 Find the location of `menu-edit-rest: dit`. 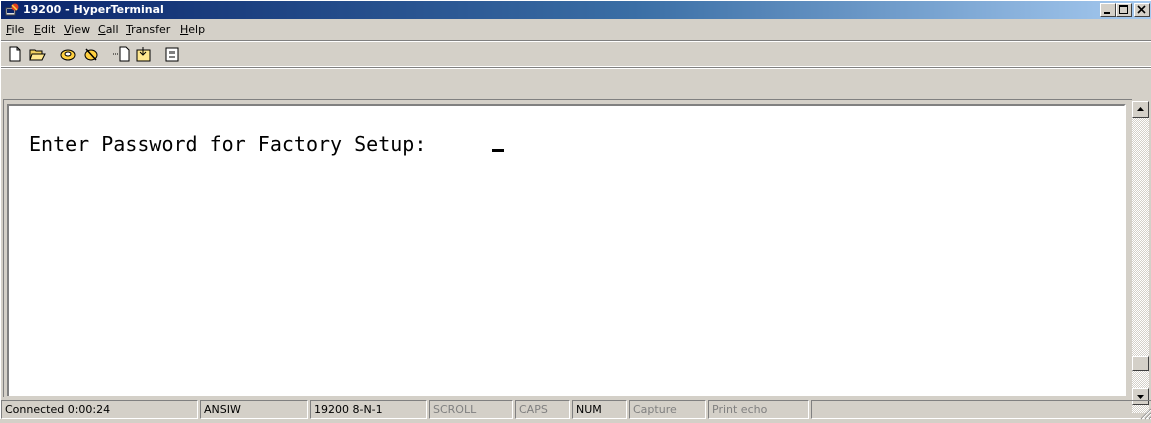

menu-edit-rest: dit is located at coordinates (48, 29).